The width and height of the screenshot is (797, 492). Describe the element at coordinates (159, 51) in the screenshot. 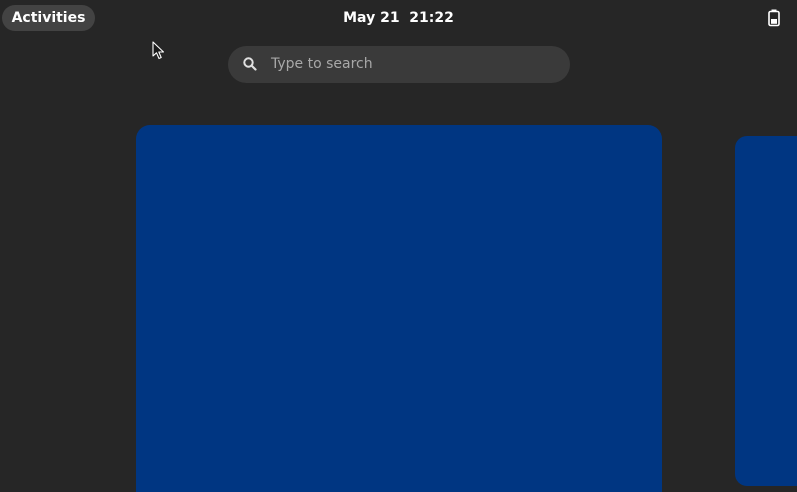

I see `mouse-pointer-icon` at that location.